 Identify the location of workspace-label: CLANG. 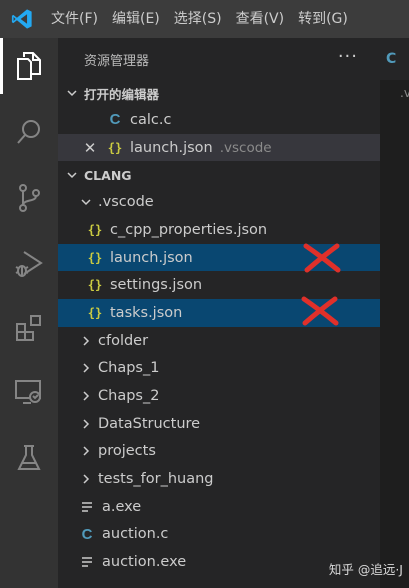
(108, 175).